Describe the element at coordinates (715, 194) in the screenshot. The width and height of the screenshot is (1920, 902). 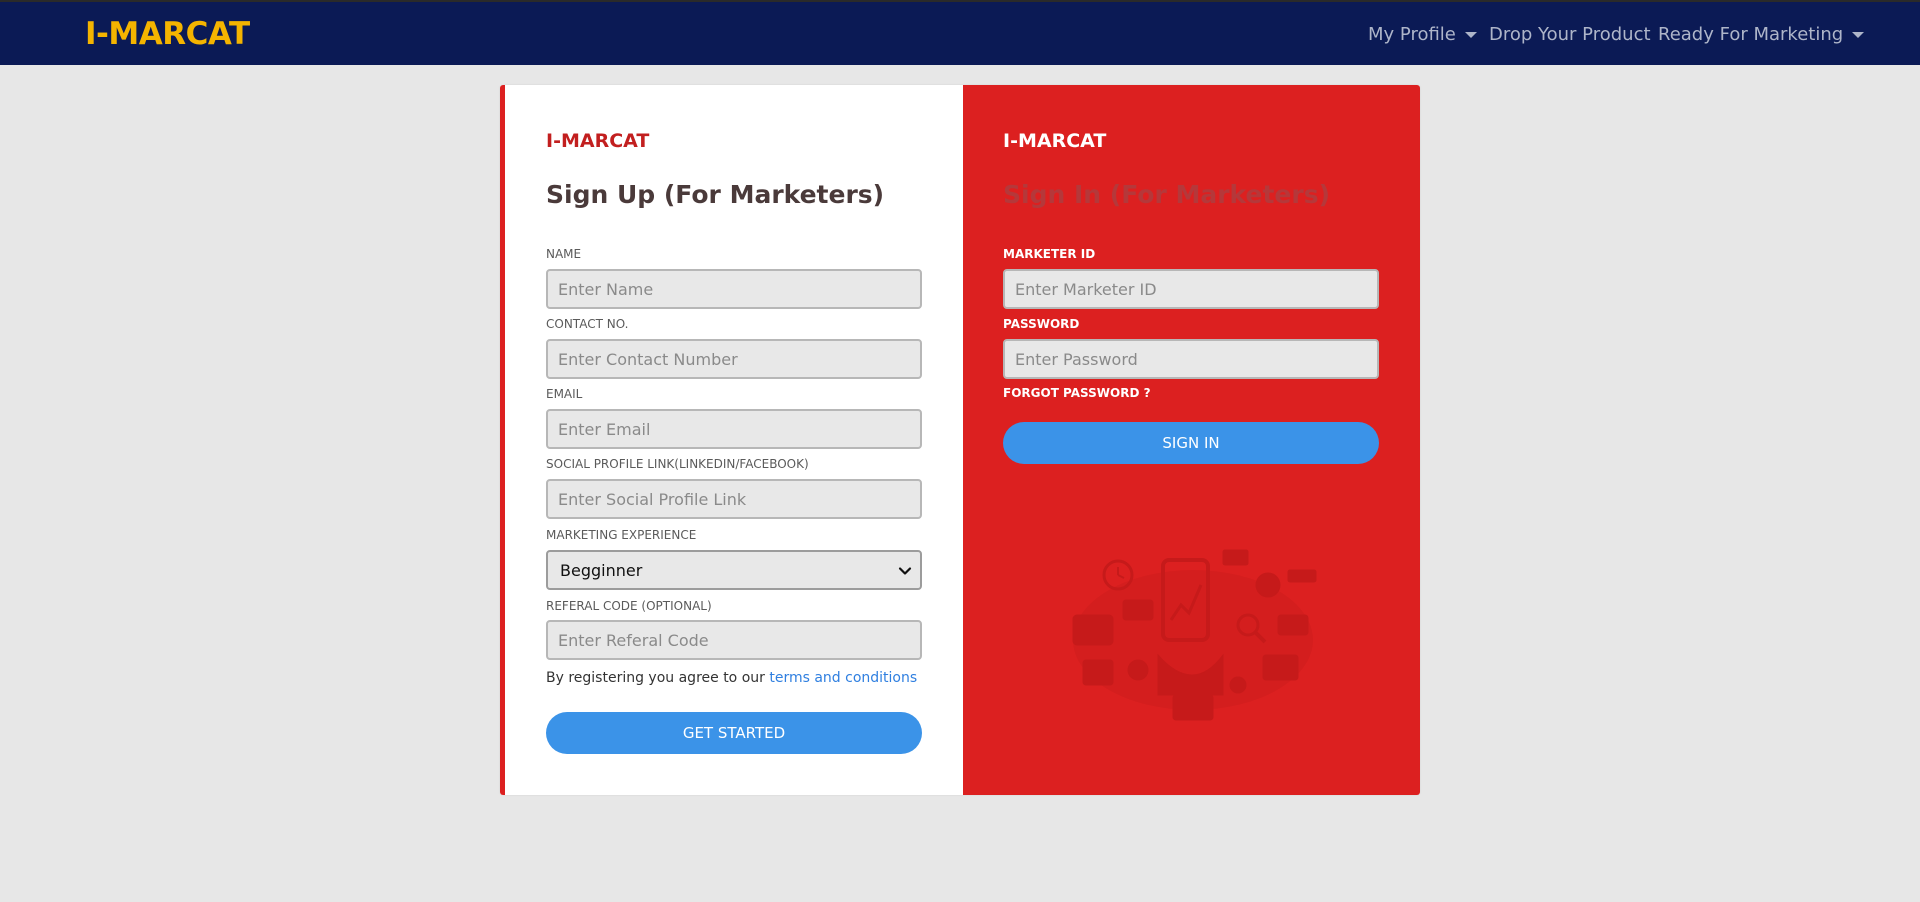
I see `signup-title: Sign Up (For Marketers)` at that location.